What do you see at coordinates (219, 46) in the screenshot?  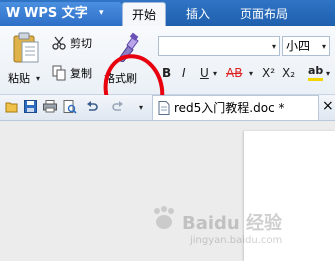 I see `font-name-field: ▾` at bounding box center [219, 46].